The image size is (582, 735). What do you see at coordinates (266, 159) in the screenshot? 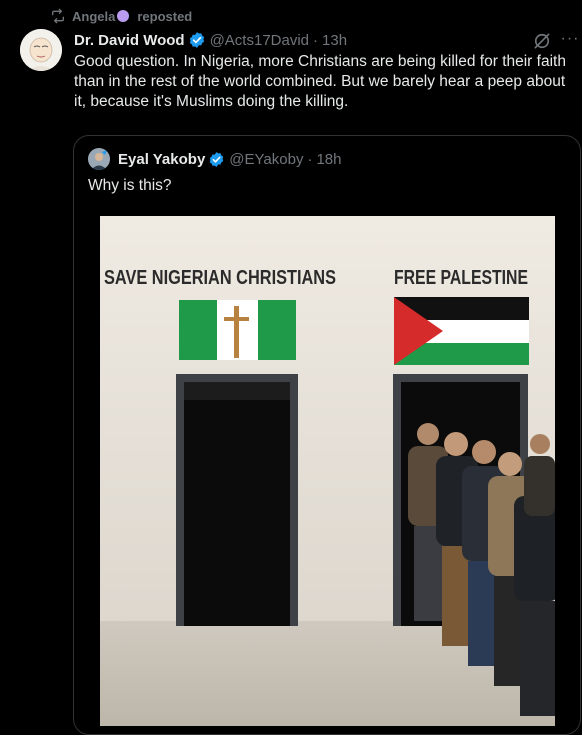
I see `quoted-author-handle: @EYakoby` at bounding box center [266, 159].